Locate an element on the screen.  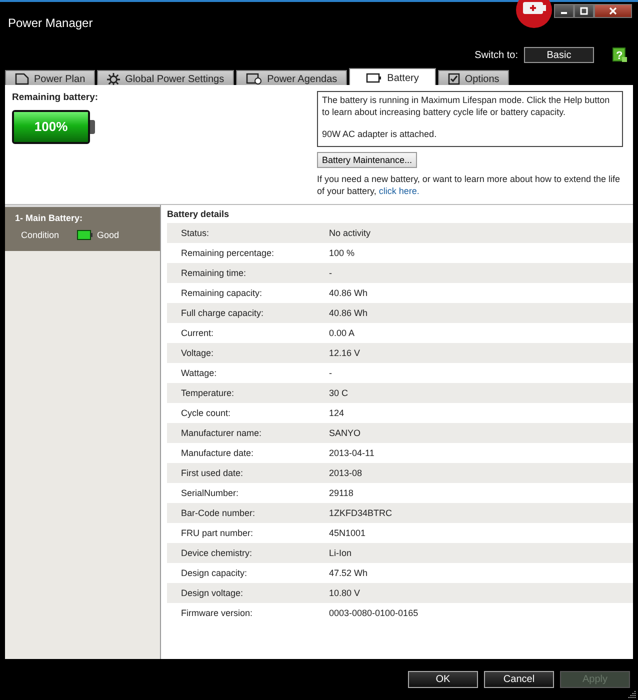
detail-value: 47.52 Wh is located at coordinates (348, 573).